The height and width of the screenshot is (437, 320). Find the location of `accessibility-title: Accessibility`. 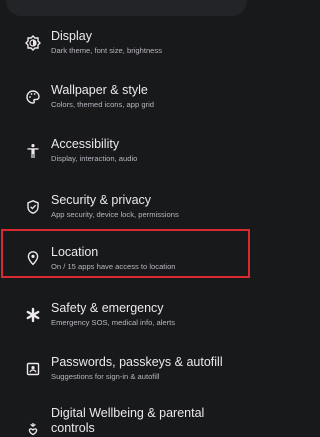

accessibility-title: Accessibility is located at coordinates (85, 144).